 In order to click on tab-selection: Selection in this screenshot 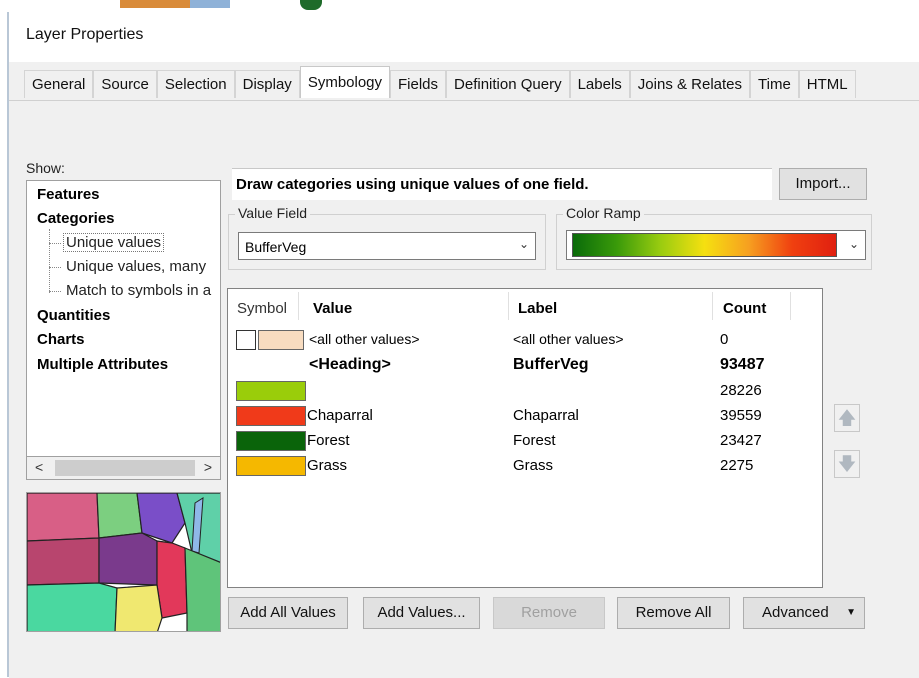, I will do `click(195, 84)`.